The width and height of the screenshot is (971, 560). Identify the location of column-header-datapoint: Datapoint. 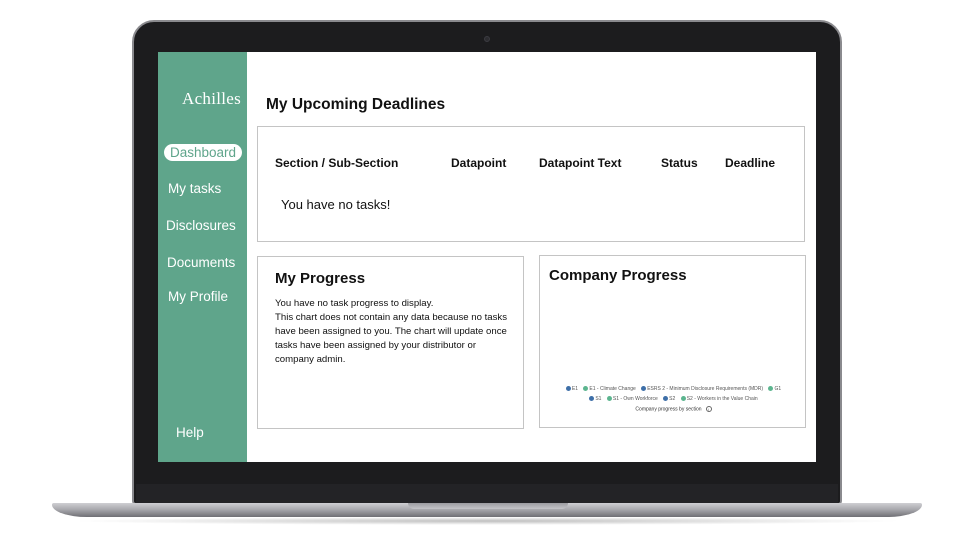
(478, 163).